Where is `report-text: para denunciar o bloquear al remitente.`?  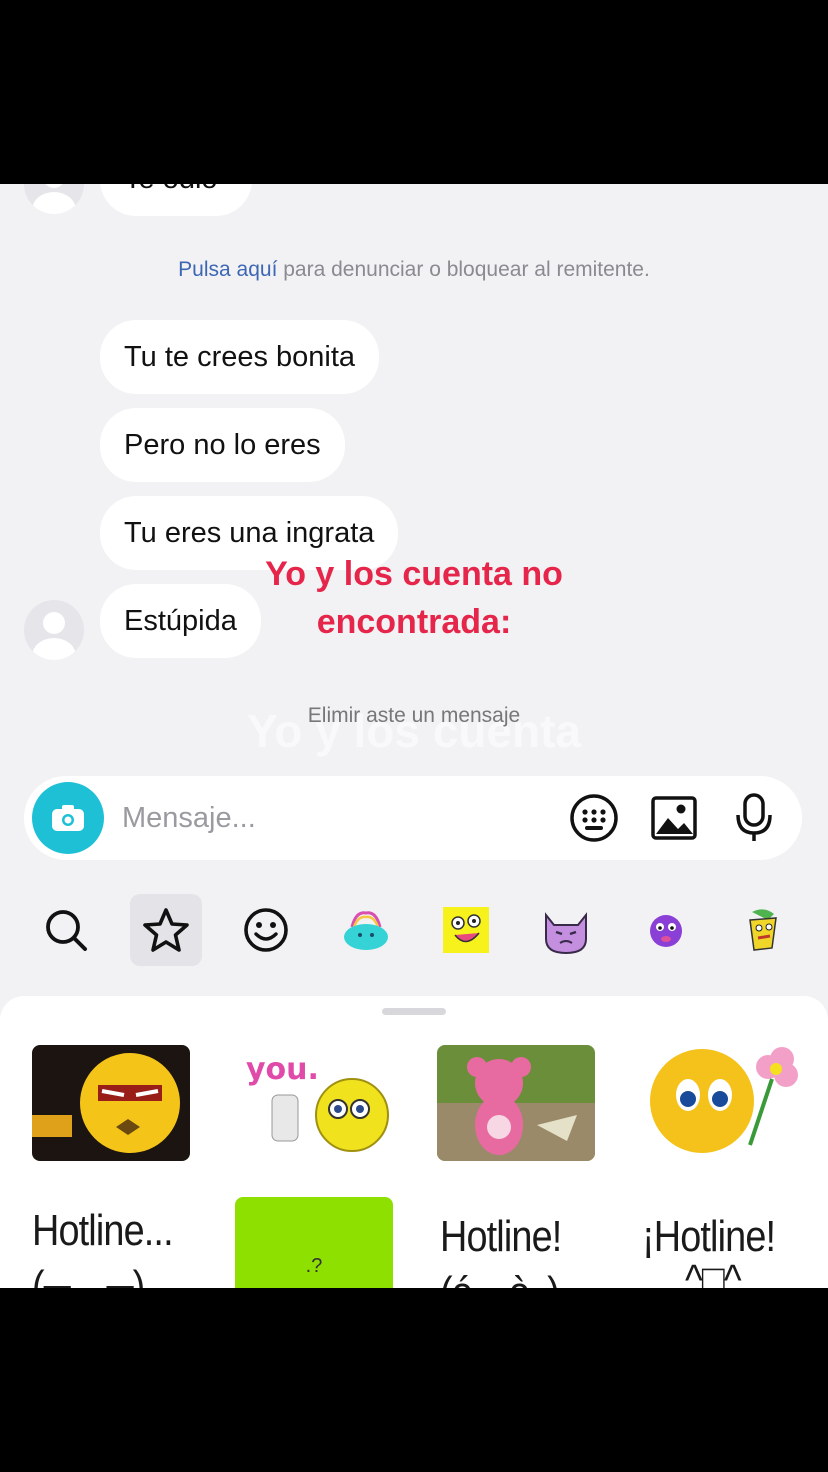 report-text: para denunciar o bloquear al remitente. is located at coordinates (463, 269).